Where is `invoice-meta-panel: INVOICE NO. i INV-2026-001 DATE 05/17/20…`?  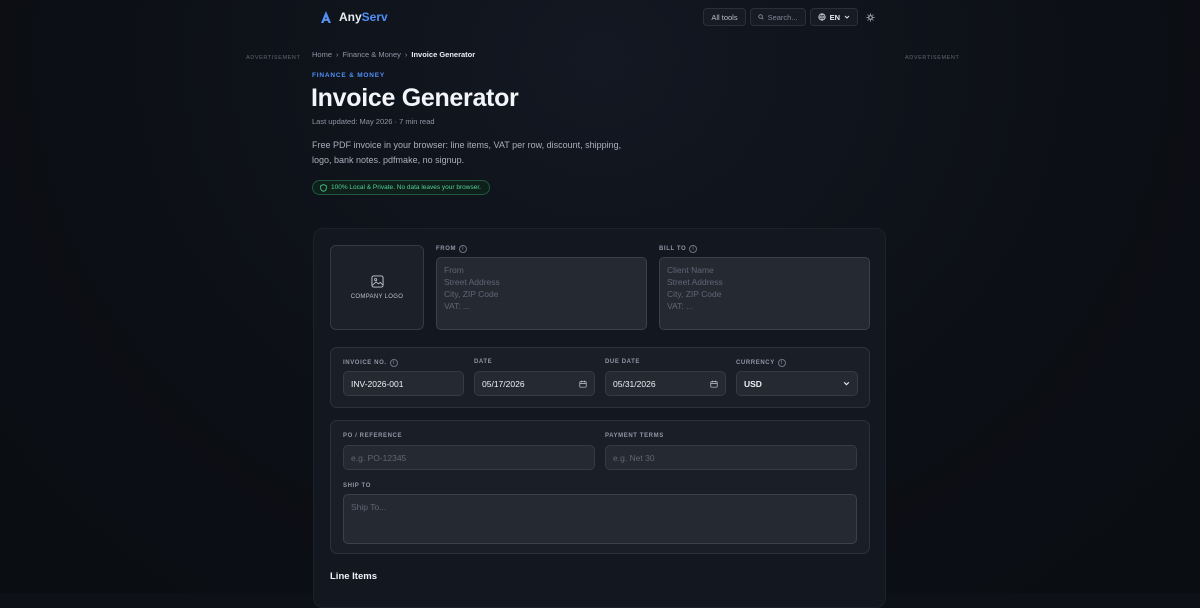 invoice-meta-panel: INVOICE NO. i INV-2026-001 DATE 05/17/20… is located at coordinates (600, 377).